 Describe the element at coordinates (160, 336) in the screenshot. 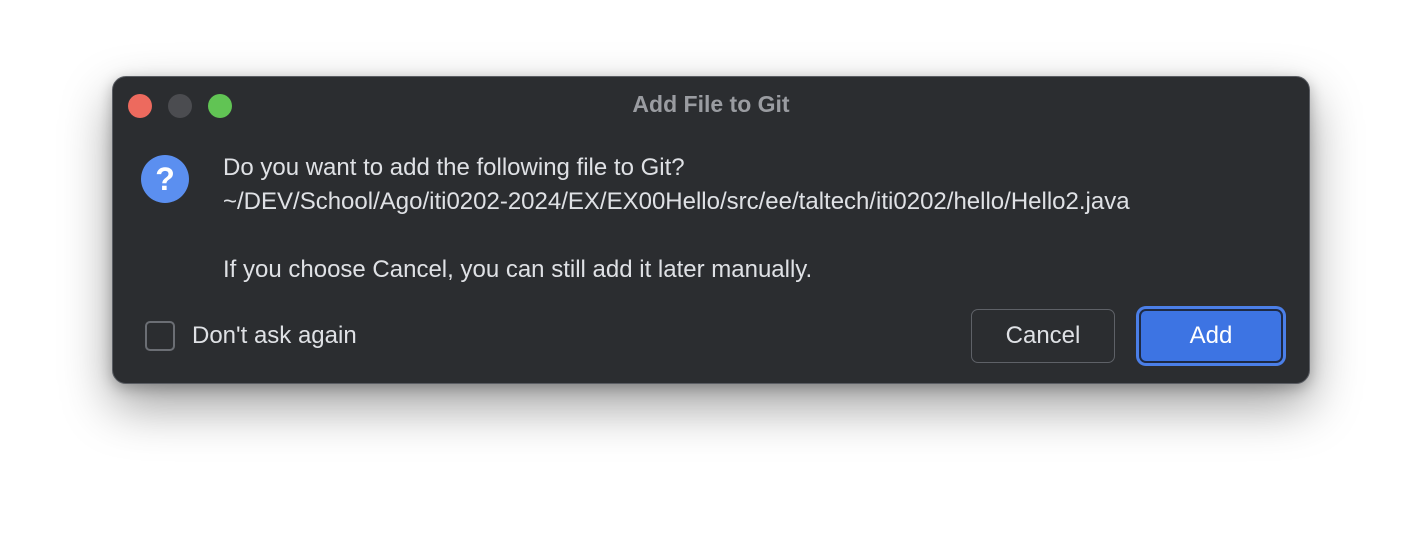

I see `dont-ask-again-checkbox` at that location.